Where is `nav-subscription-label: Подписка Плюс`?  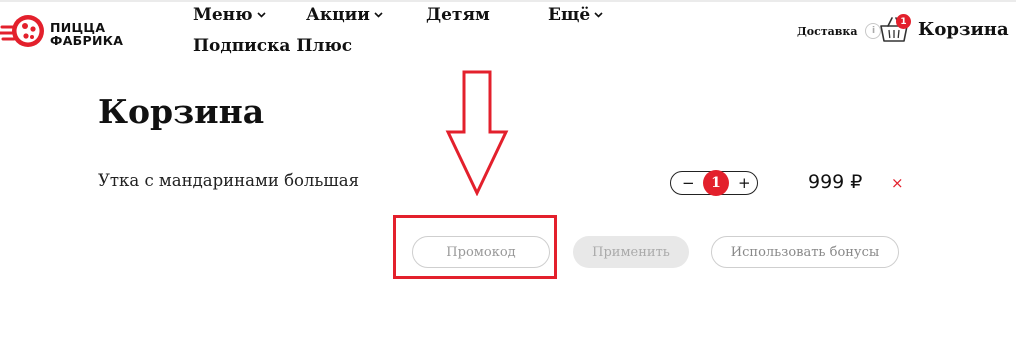
nav-subscription-label: Подписка Плюс is located at coordinates (273, 46).